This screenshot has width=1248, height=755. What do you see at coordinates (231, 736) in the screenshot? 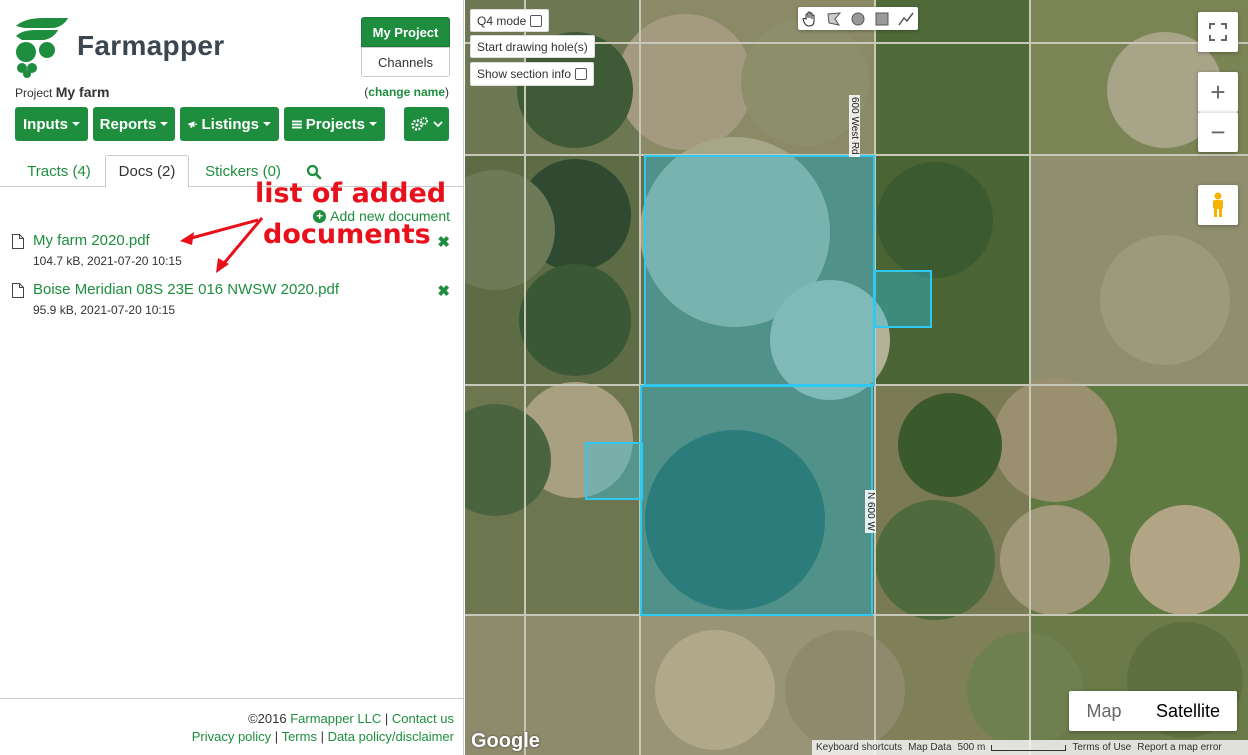
I see `privacy-link: Privacy policy` at bounding box center [231, 736].